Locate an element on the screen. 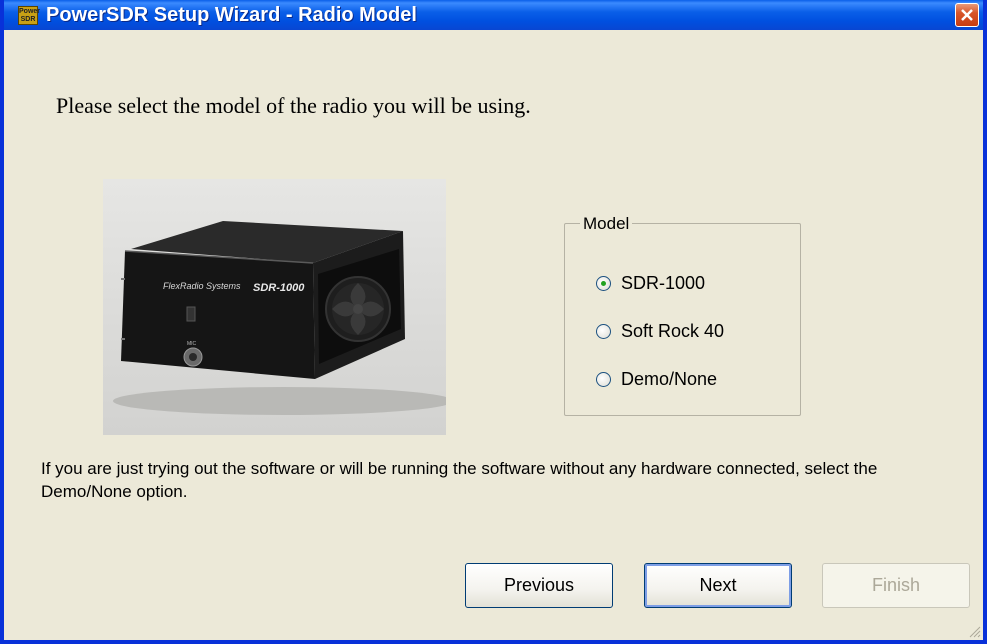 This screenshot has width=987, height=644. powersdr-app-icon: Power SDR is located at coordinates (29, 15).